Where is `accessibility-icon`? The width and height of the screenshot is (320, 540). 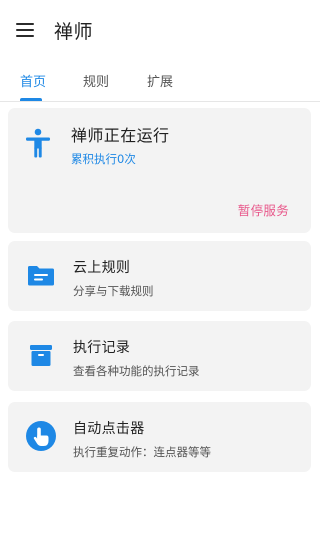 accessibility-icon is located at coordinates (38, 143).